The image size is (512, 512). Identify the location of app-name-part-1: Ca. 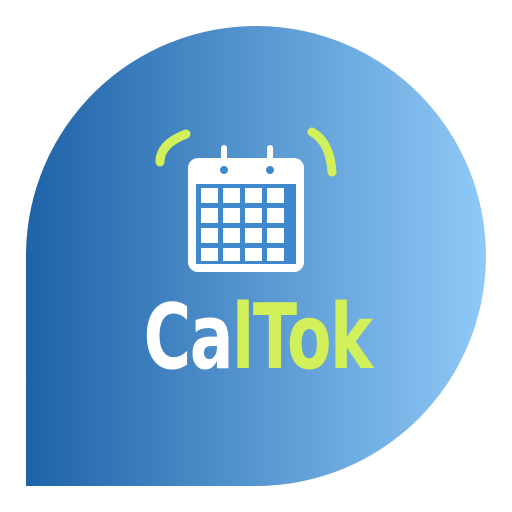
(188, 337).